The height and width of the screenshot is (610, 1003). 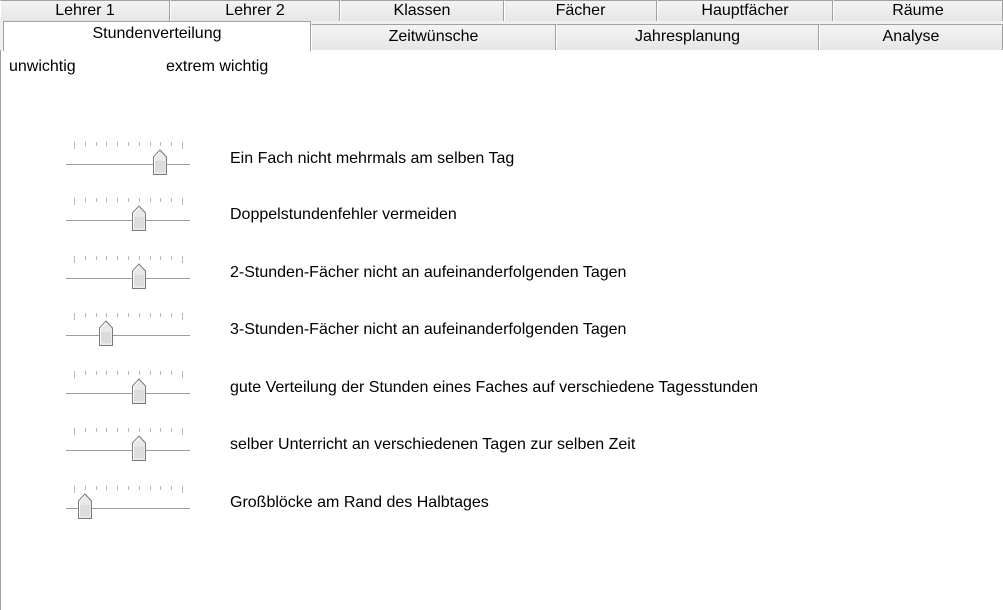 I want to click on tab-jahresplanung: Jahresplanung, so click(x=687, y=37).